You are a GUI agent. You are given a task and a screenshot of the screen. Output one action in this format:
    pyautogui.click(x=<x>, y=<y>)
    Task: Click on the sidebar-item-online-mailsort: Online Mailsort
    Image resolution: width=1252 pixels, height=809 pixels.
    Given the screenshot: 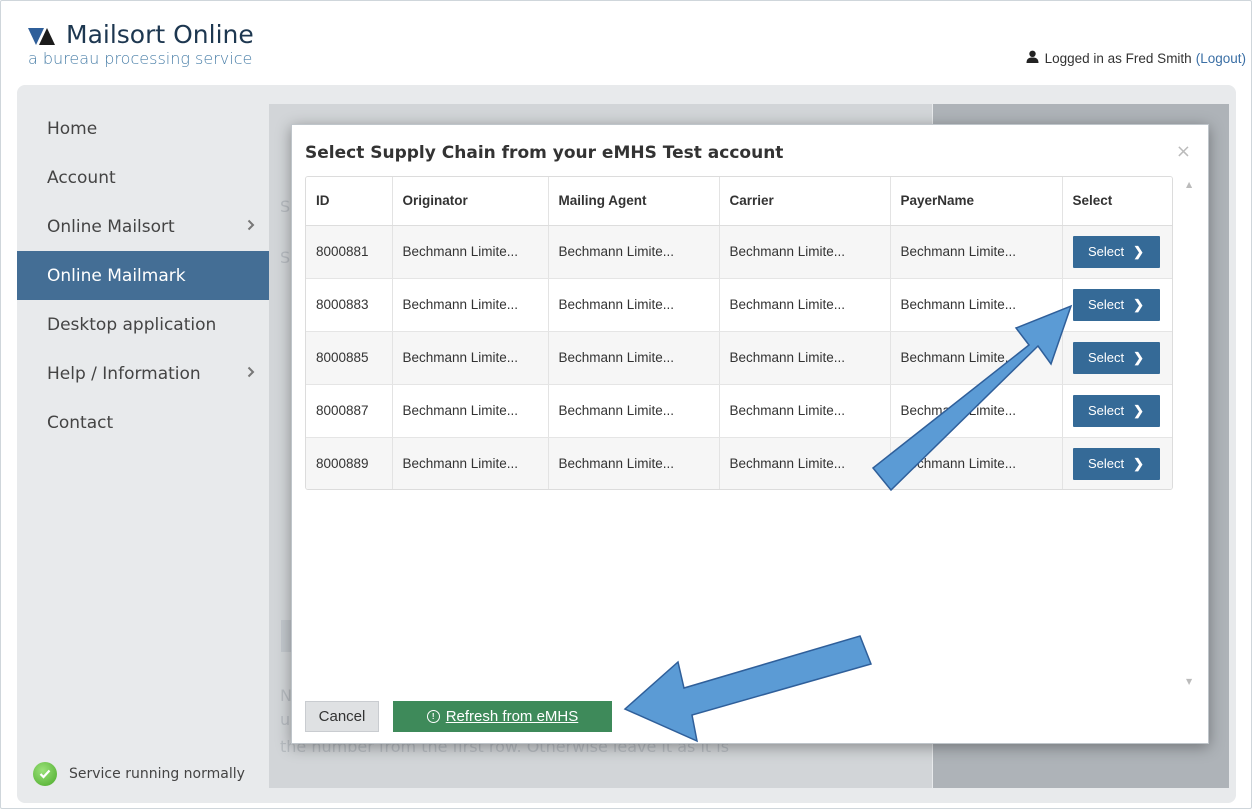 What is the action you would take?
    pyautogui.click(x=143, y=226)
    